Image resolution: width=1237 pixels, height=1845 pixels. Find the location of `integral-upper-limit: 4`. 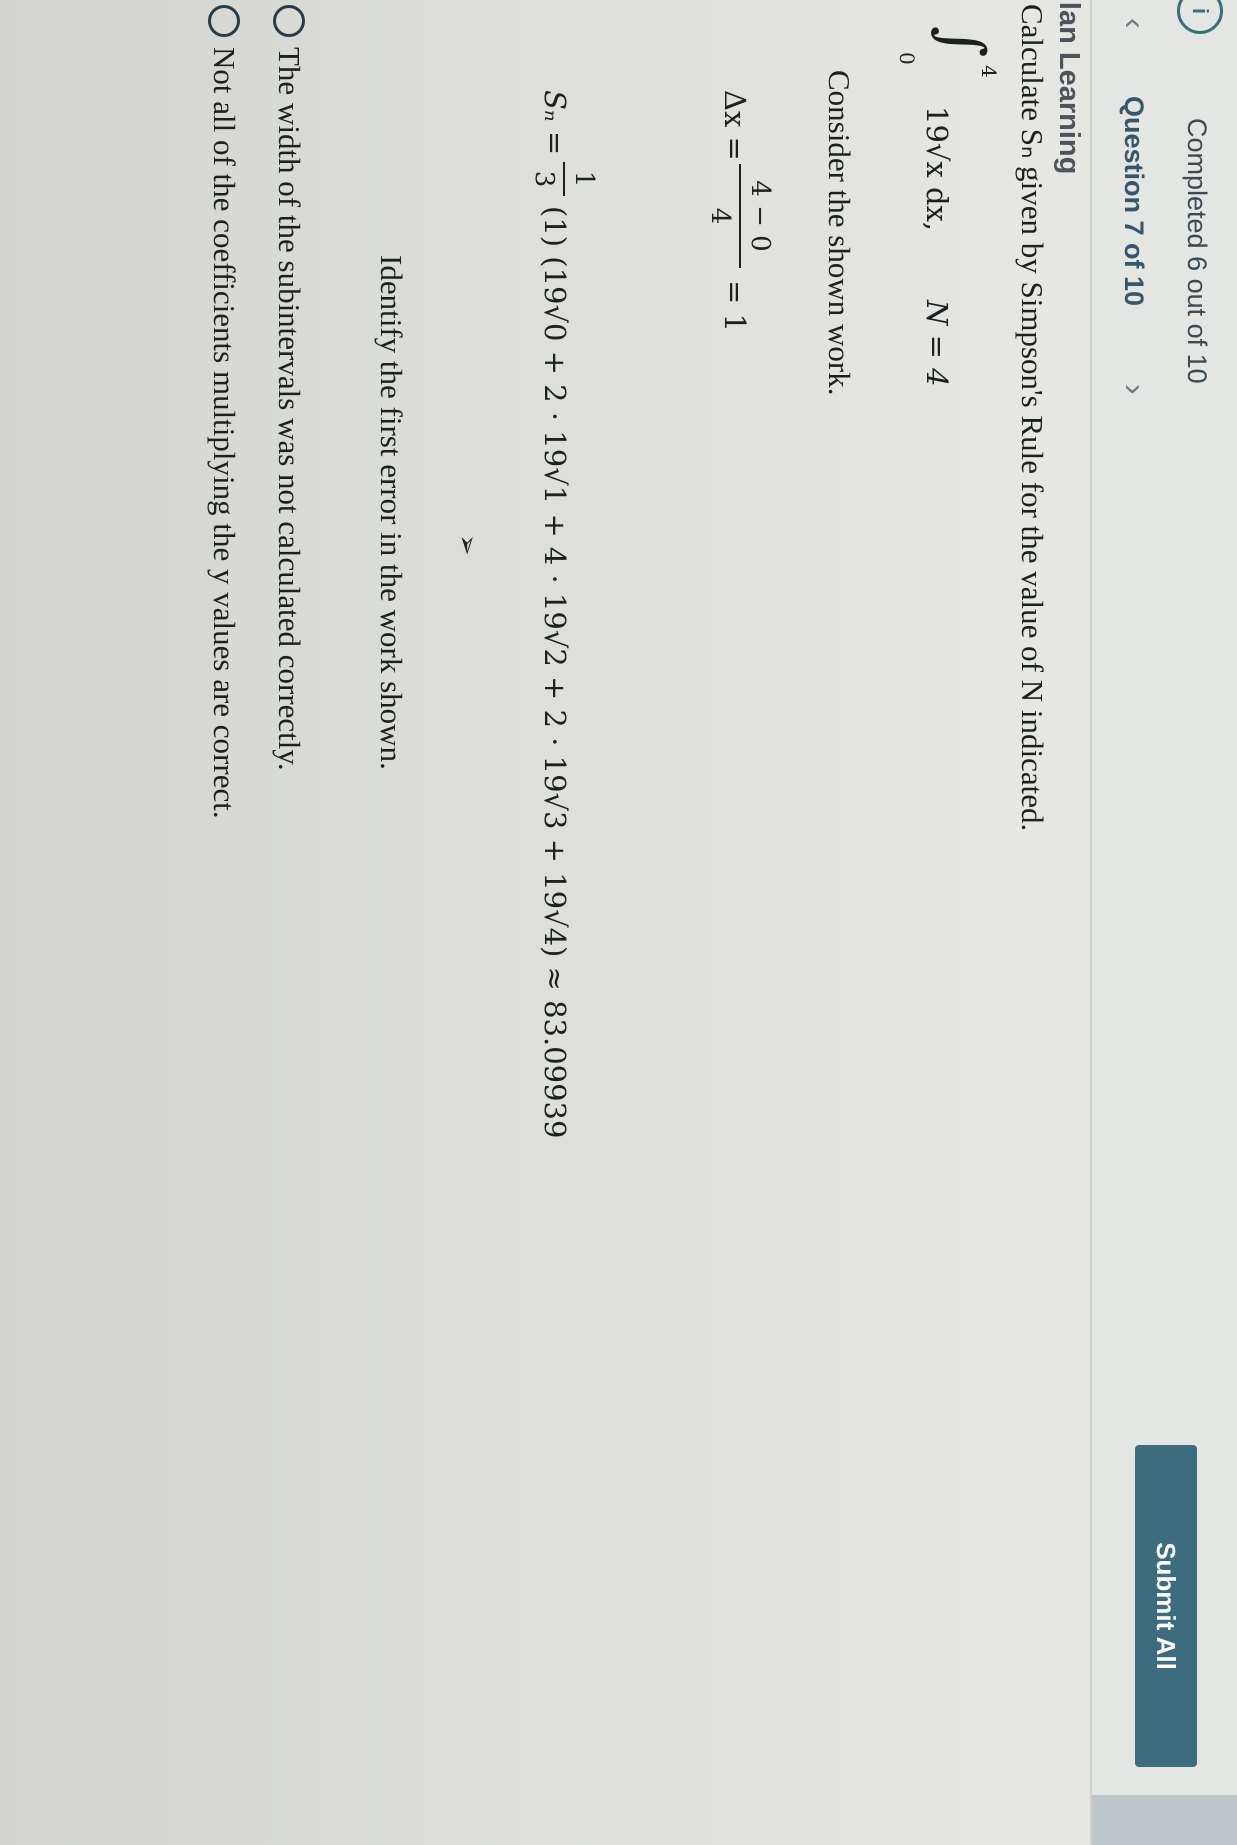

integral-upper-limit: 4 is located at coordinates (989, 71).